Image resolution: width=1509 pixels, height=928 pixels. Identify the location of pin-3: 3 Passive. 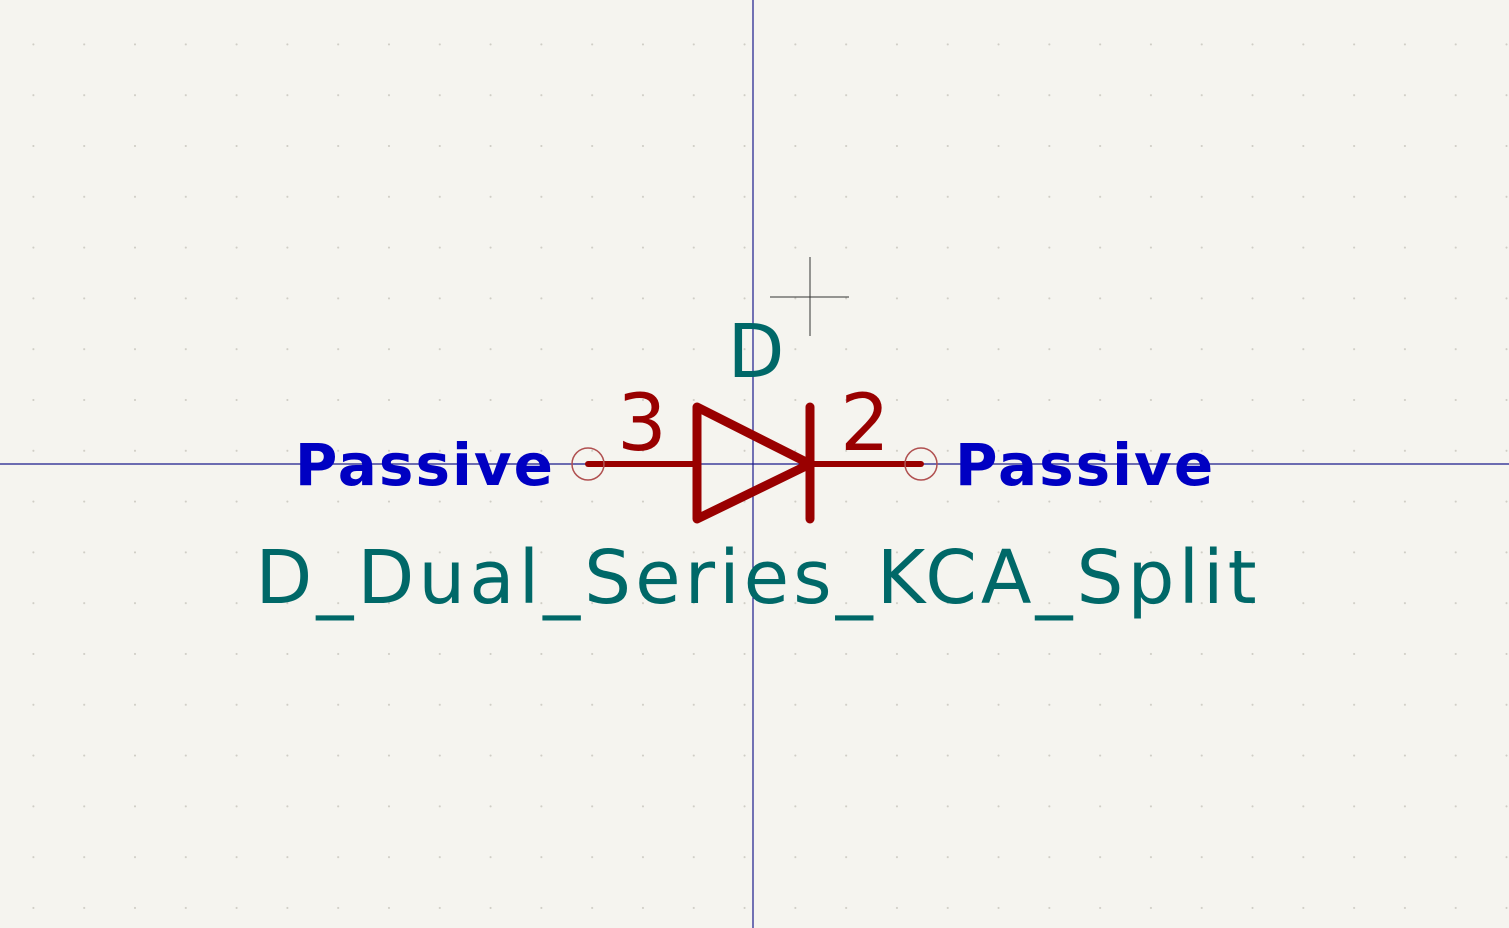
(497, 439).